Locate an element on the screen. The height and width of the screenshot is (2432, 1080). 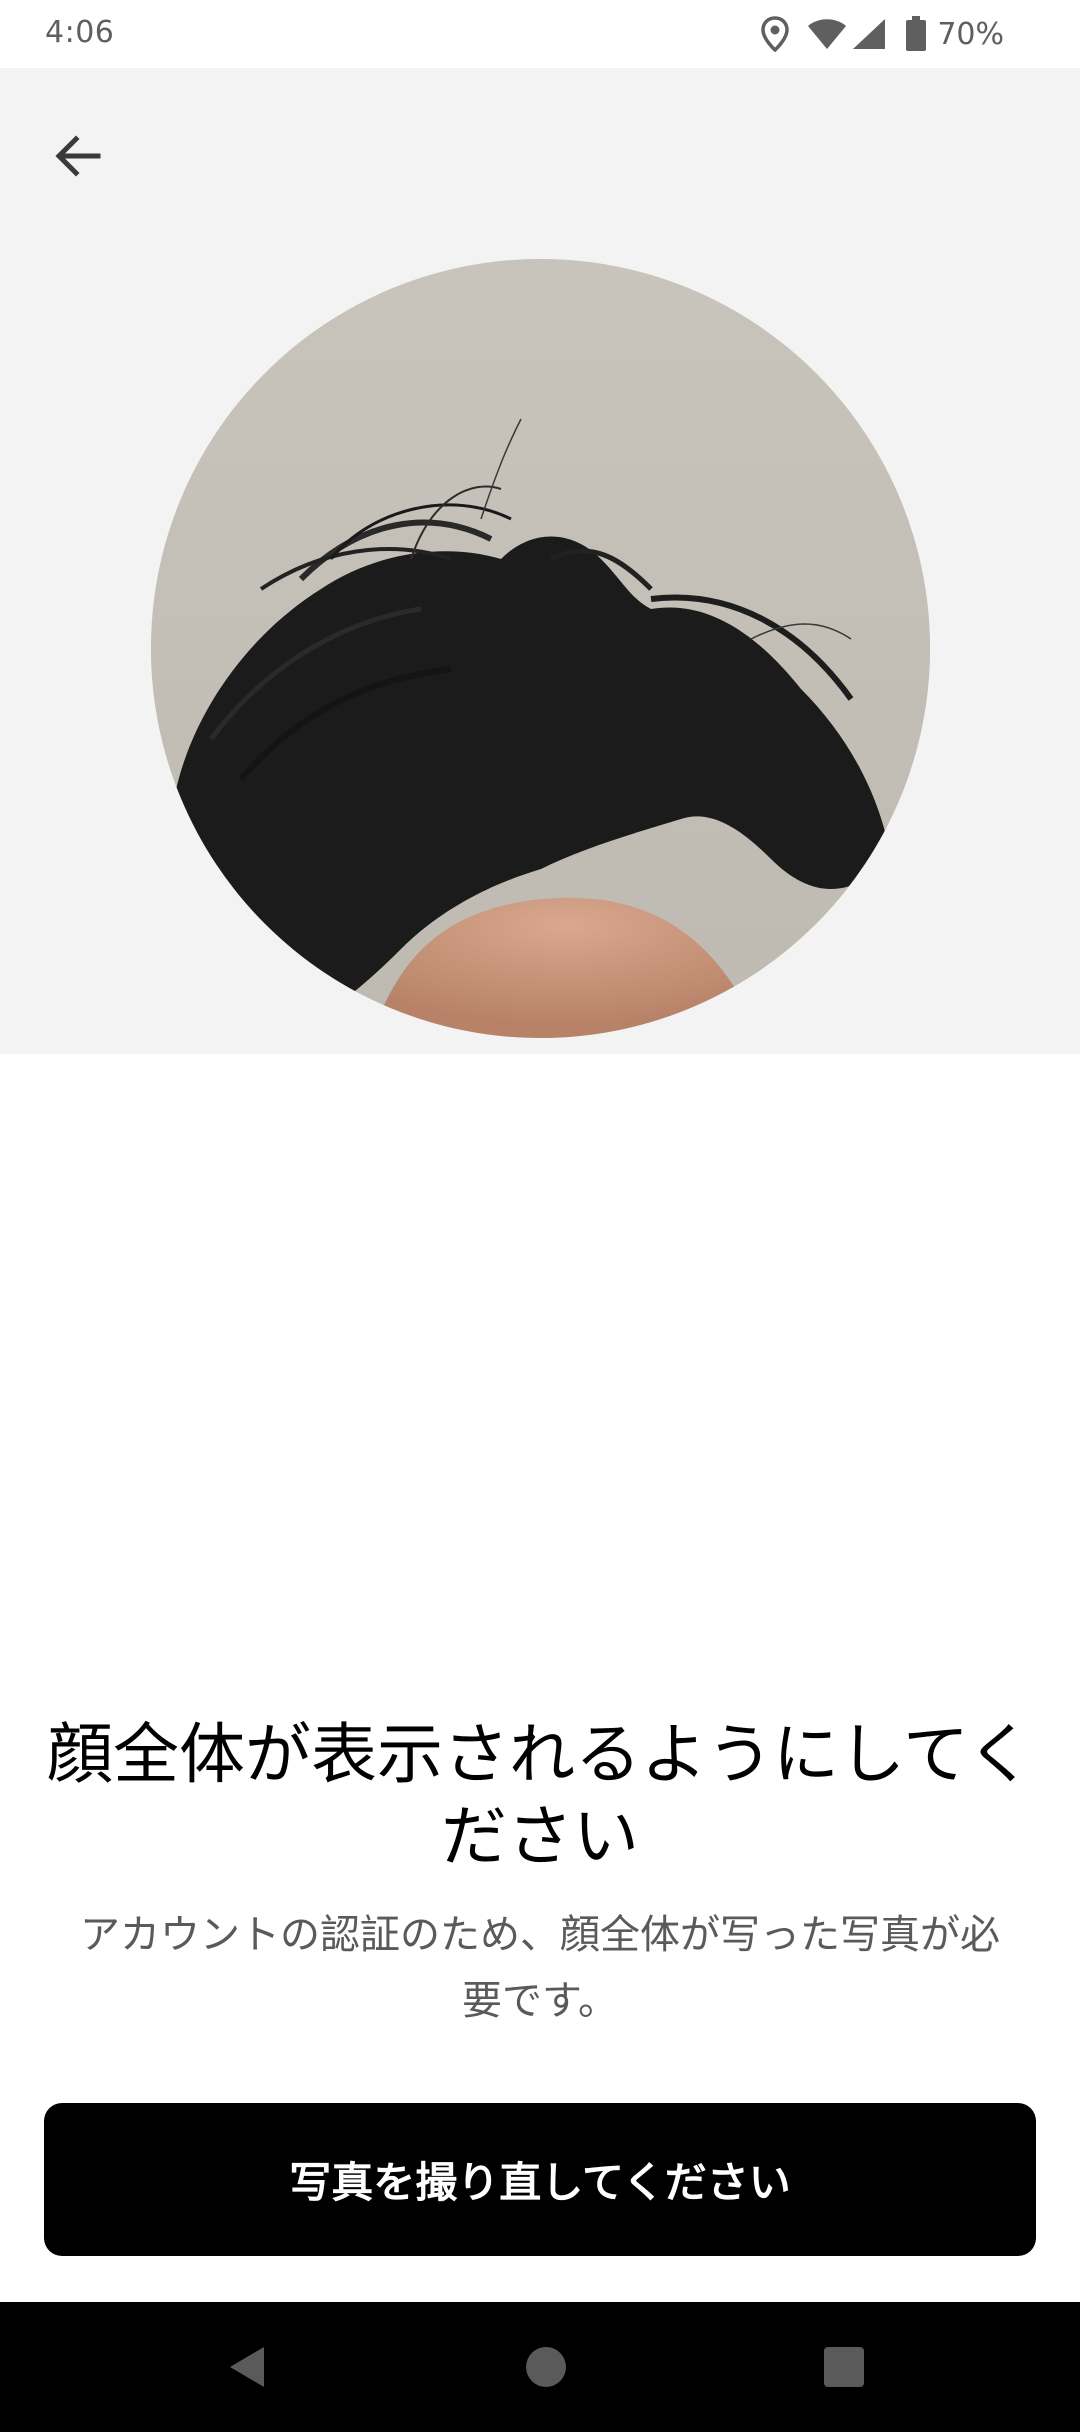
system-nav-bar is located at coordinates (540, 2367).